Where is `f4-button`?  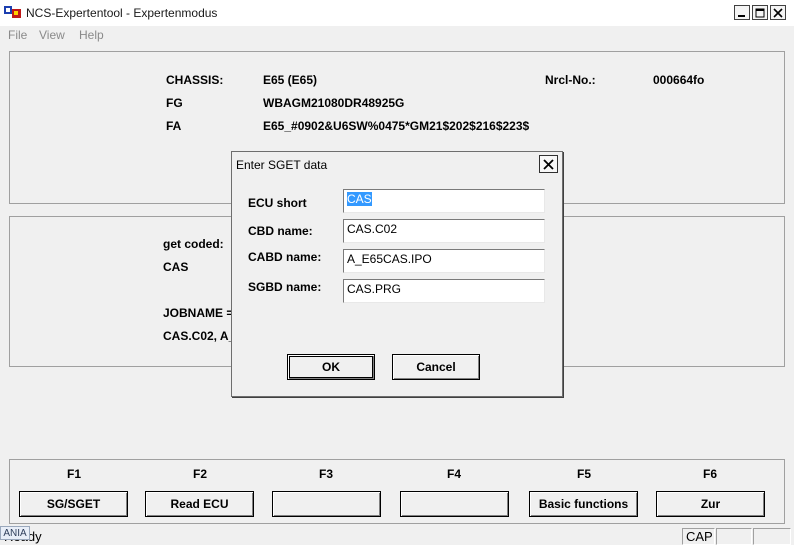 f4-button is located at coordinates (454, 504).